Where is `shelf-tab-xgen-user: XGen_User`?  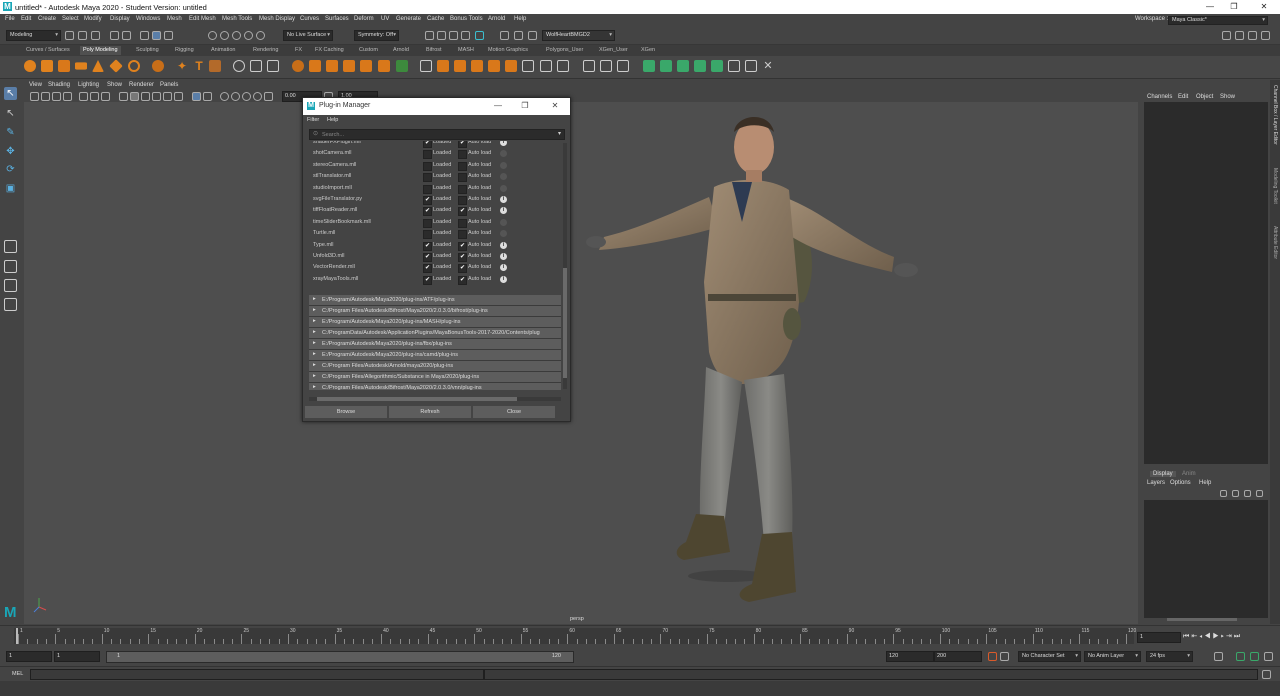 shelf-tab-xgen-user: XGen_User is located at coordinates (613, 50).